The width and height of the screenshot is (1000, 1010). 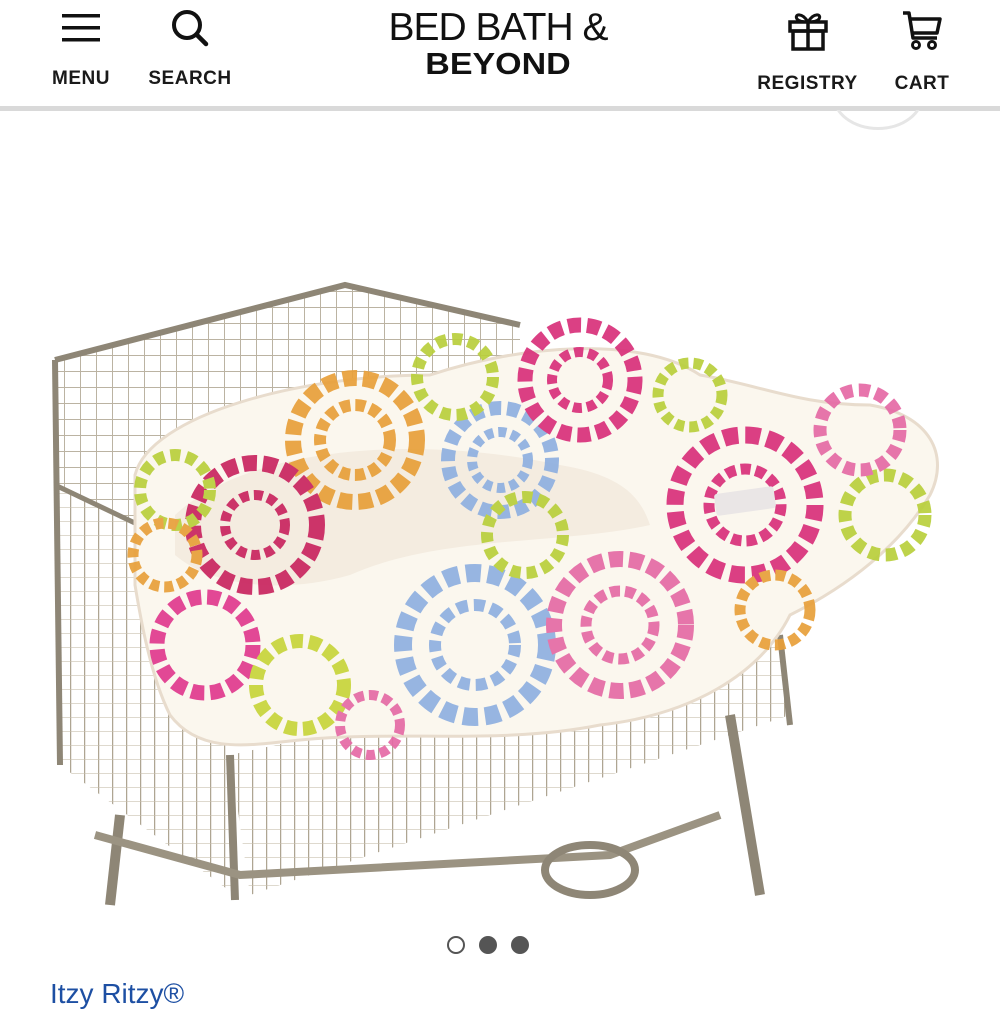 What do you see at coordinates (81, 32) in the screenshot?
I see `hamburger-icon` at bounding box center [81, 32].